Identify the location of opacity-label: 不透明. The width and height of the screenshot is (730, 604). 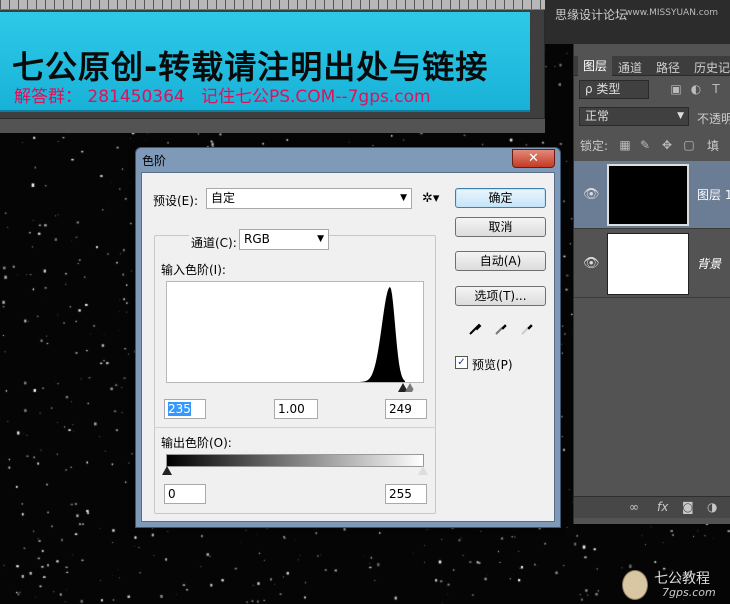
(713, 119).